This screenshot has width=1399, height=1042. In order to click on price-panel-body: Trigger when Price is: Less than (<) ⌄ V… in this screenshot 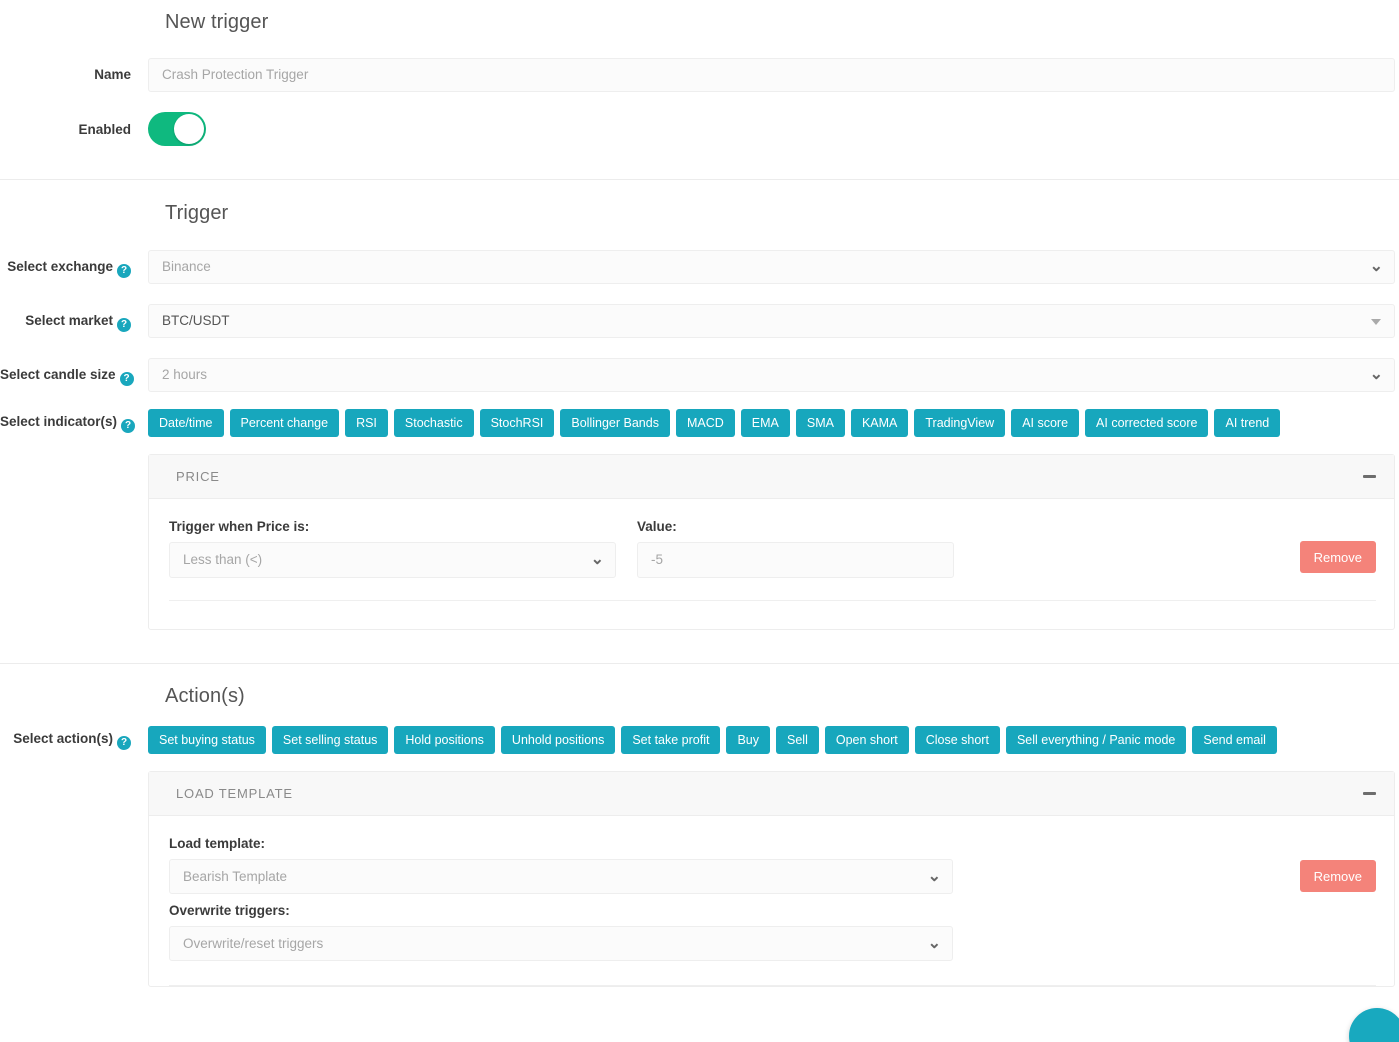, I will do `click(771, 564)`.